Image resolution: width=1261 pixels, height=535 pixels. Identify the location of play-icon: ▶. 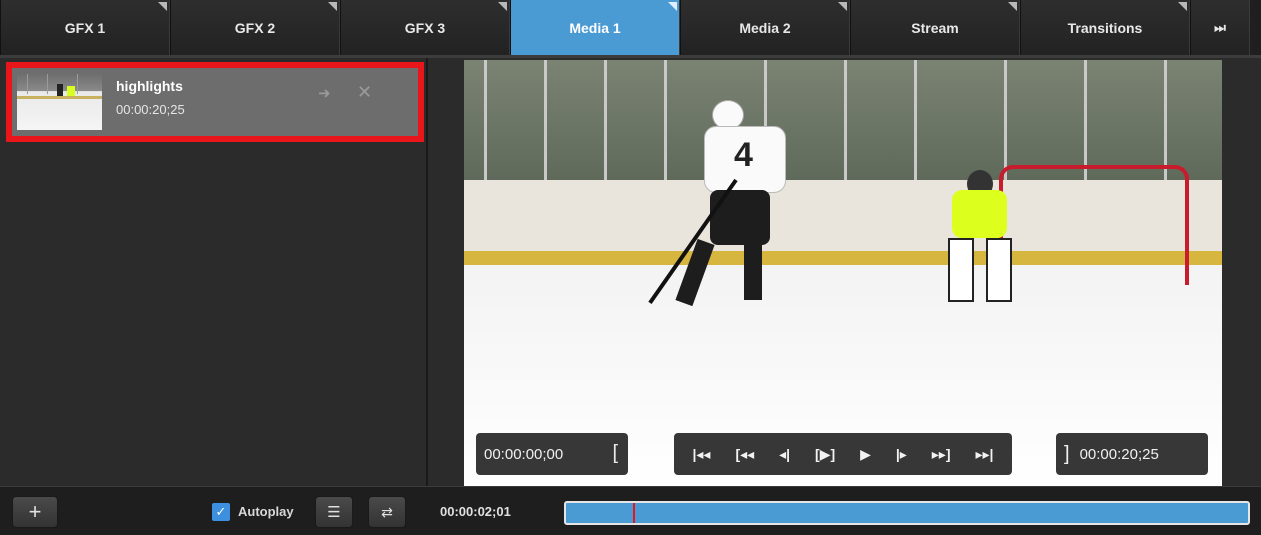
(865, 454).